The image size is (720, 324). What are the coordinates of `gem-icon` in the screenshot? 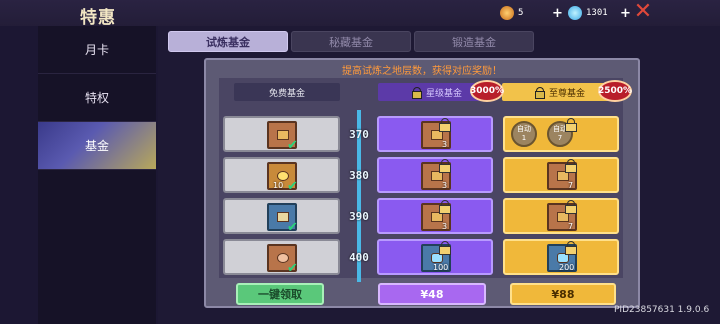 It's located at (575, 13).